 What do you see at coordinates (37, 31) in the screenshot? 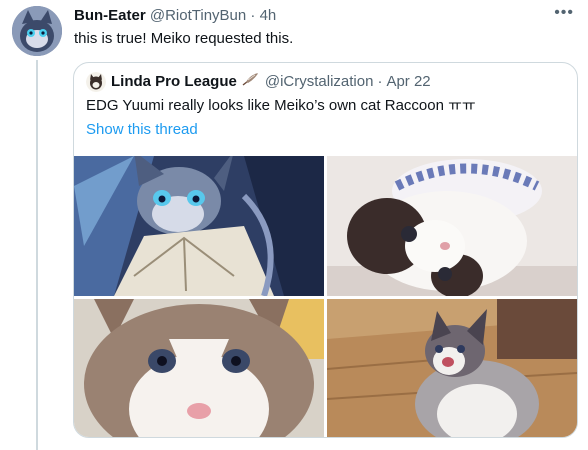
I see `author-avatar` at bounding box center [37, 31].